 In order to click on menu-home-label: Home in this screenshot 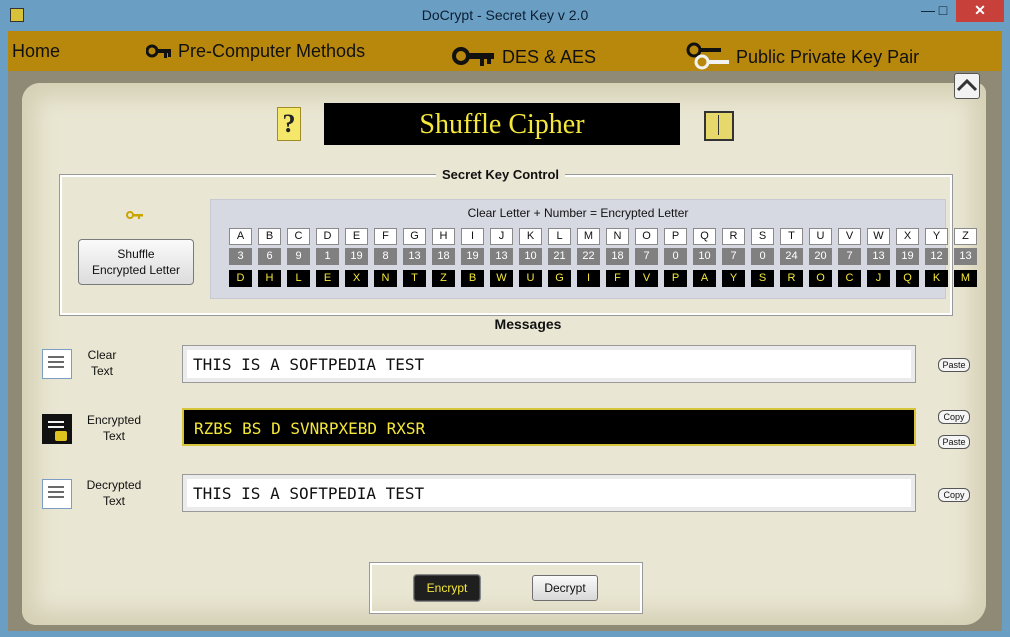, I will do `click(36, 50)`.